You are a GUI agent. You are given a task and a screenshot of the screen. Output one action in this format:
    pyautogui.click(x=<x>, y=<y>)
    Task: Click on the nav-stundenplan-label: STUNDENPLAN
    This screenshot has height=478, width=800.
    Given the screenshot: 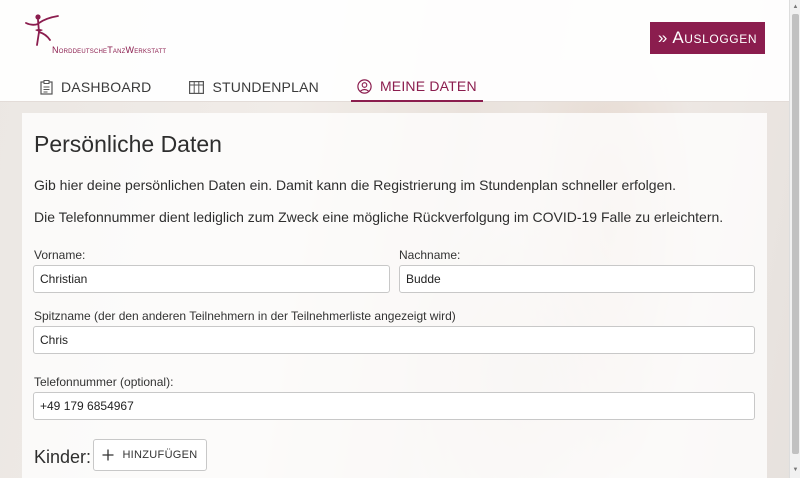 What is the action you would take?
    pyautogui.click(x=265, y=87)
    